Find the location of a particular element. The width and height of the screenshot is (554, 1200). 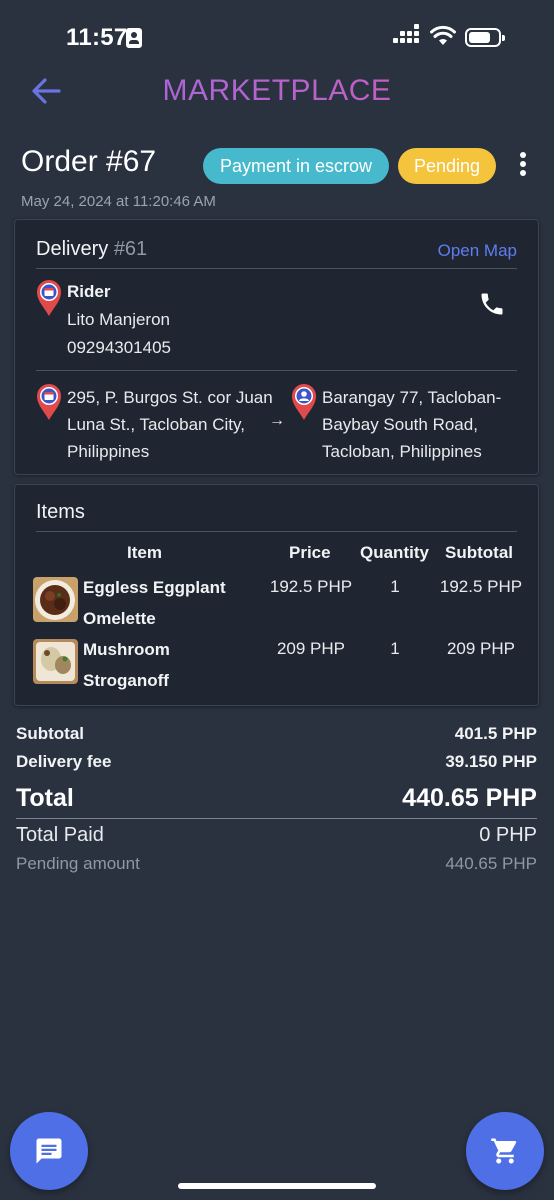

chat-button is located at coordinates (49, 1151).